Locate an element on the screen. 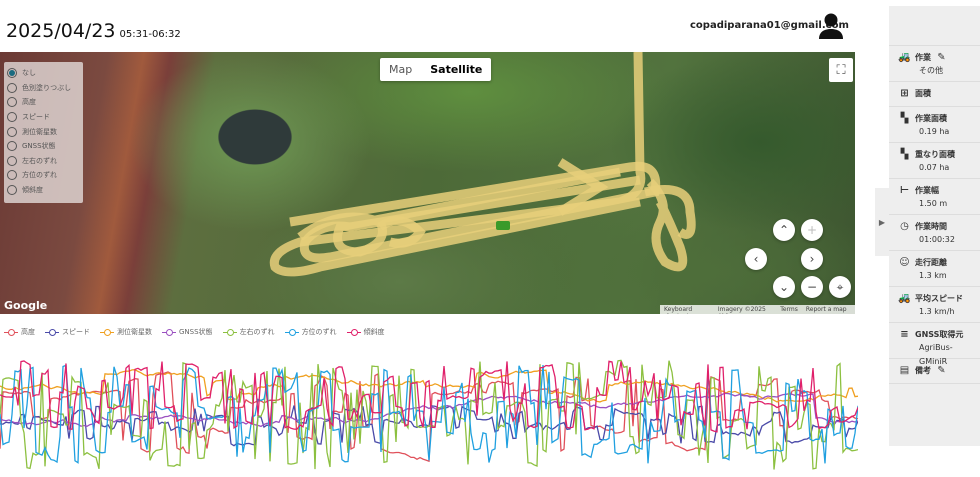 The width and height of the screenshot is (980, 477). layer-label: GNSS状態 is located at coordinates (39, 146).